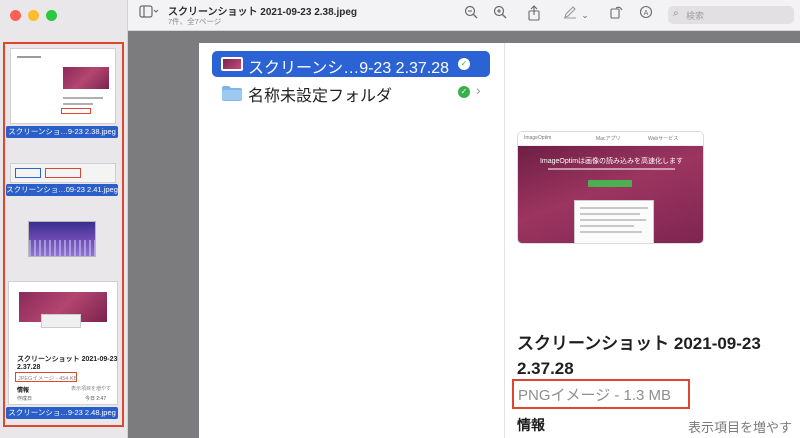  I want to click on window-controls, so click(33, 15).